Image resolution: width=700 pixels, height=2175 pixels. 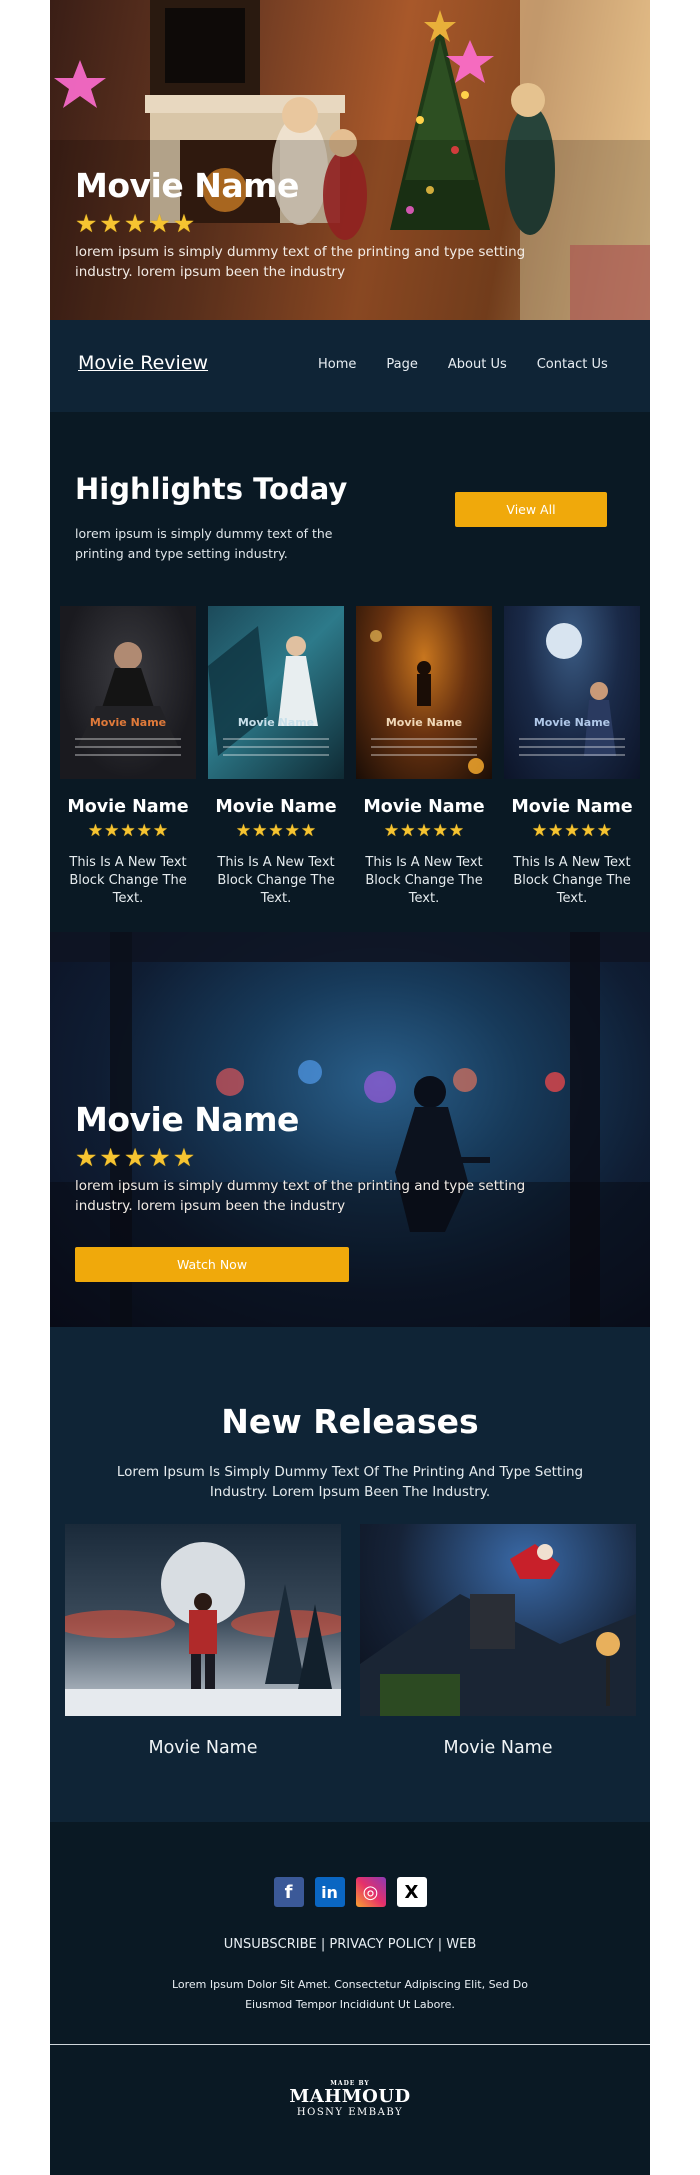 I want to click on new-releases-title: New Releases, so click(x=350, y=1421).